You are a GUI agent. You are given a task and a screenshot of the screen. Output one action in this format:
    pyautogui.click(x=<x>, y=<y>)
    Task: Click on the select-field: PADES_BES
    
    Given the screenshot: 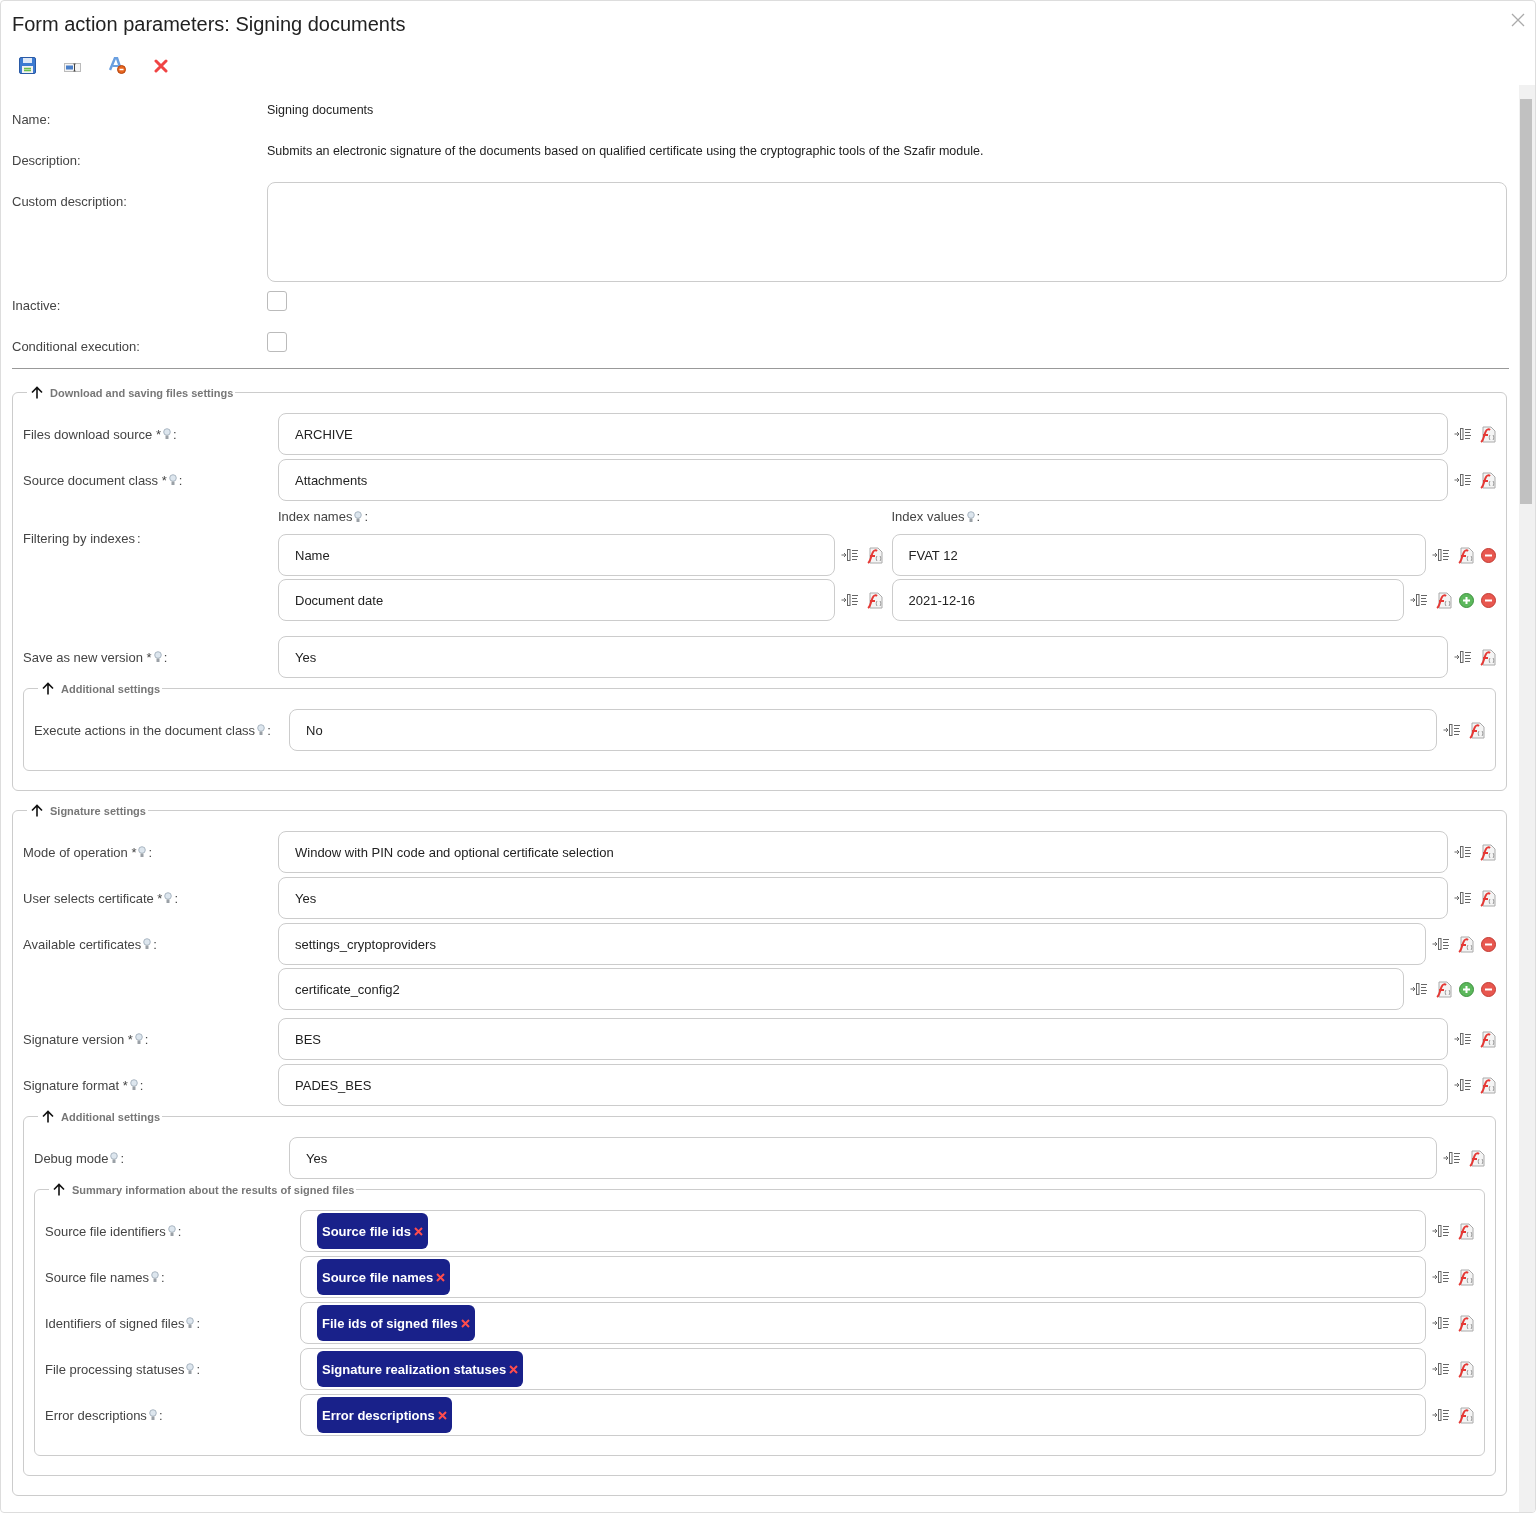 What is the action you would take?
    pyautogui.click(x=863, y=1085)
    